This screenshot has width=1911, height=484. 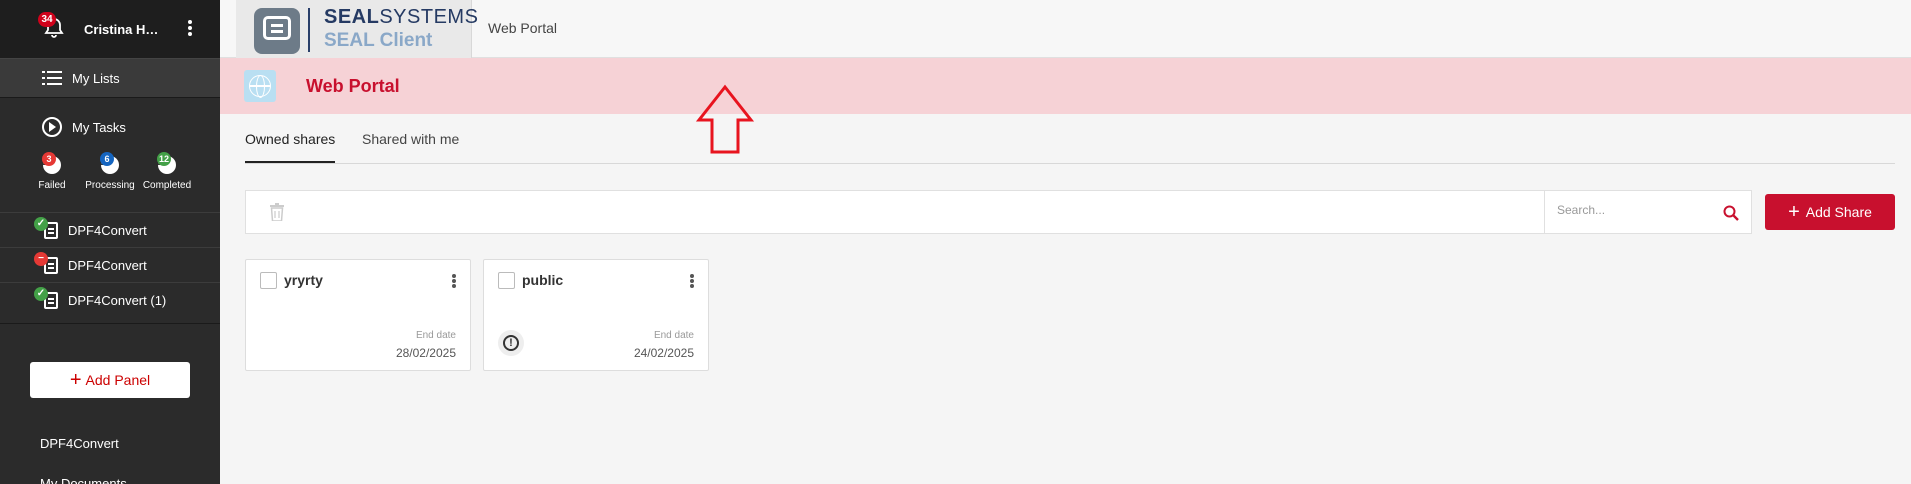 I want to click on page-title: Web Portal, so click(x=353, y=86).